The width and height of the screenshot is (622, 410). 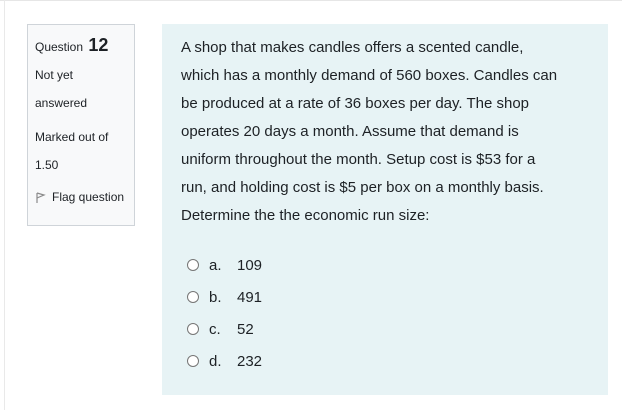 I want to click on question-text-line: Determine the the economic run size:, so click(x=305, y=215).